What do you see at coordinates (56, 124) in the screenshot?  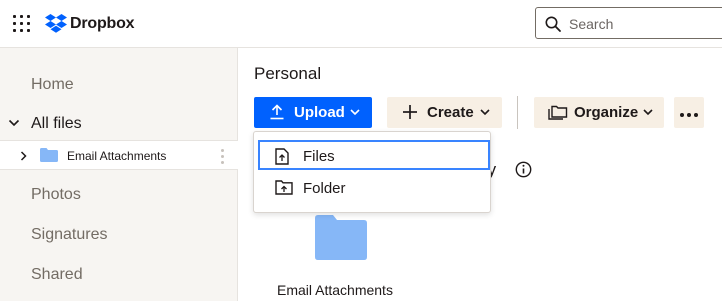 I see `sidebar-item-all-files: All files` at bounding box center [56, 124].